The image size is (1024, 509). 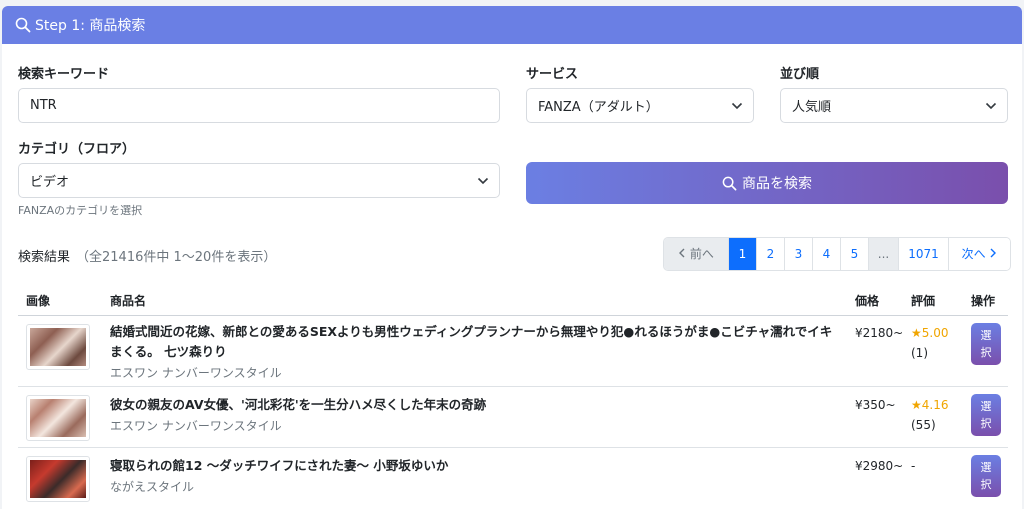 I want to click on pagination-prev: 前へ, so click(x=696, y=254).